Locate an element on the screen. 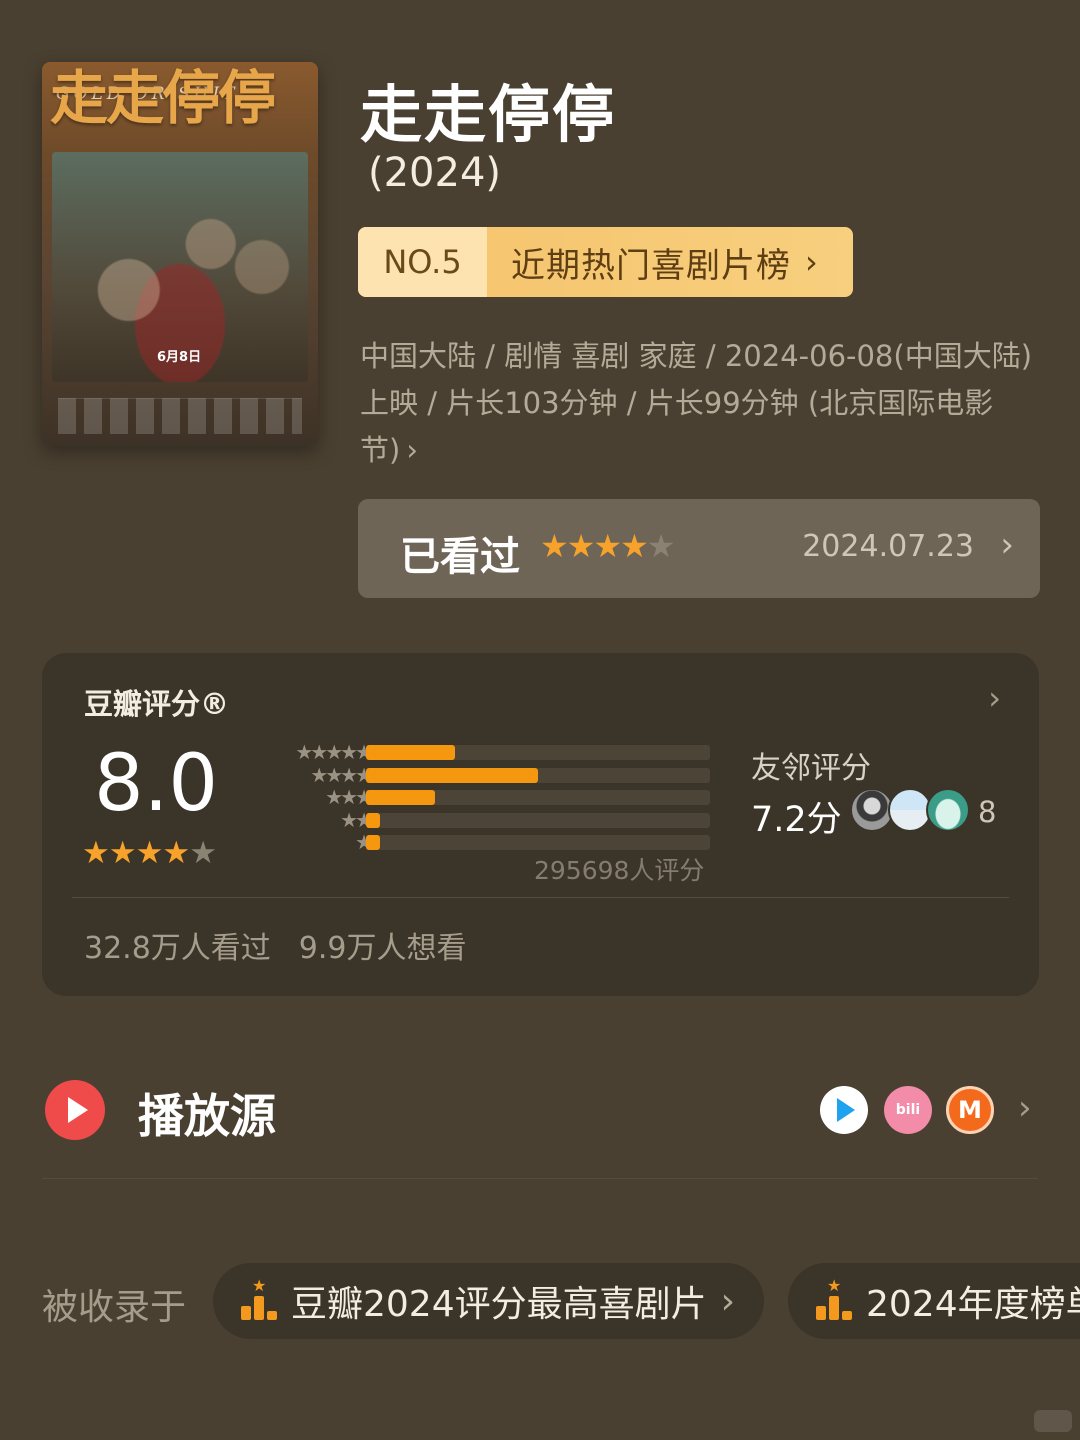 The width and height of the screenshot is (1080, 1440). distribution-row-4-star: ★★★★ is located at coordinates (489, 775).